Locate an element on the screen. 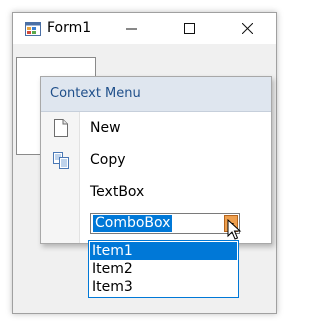 This screenshot has width=320, height=326. window-title: Form1 is located at coordinates (69, 28).